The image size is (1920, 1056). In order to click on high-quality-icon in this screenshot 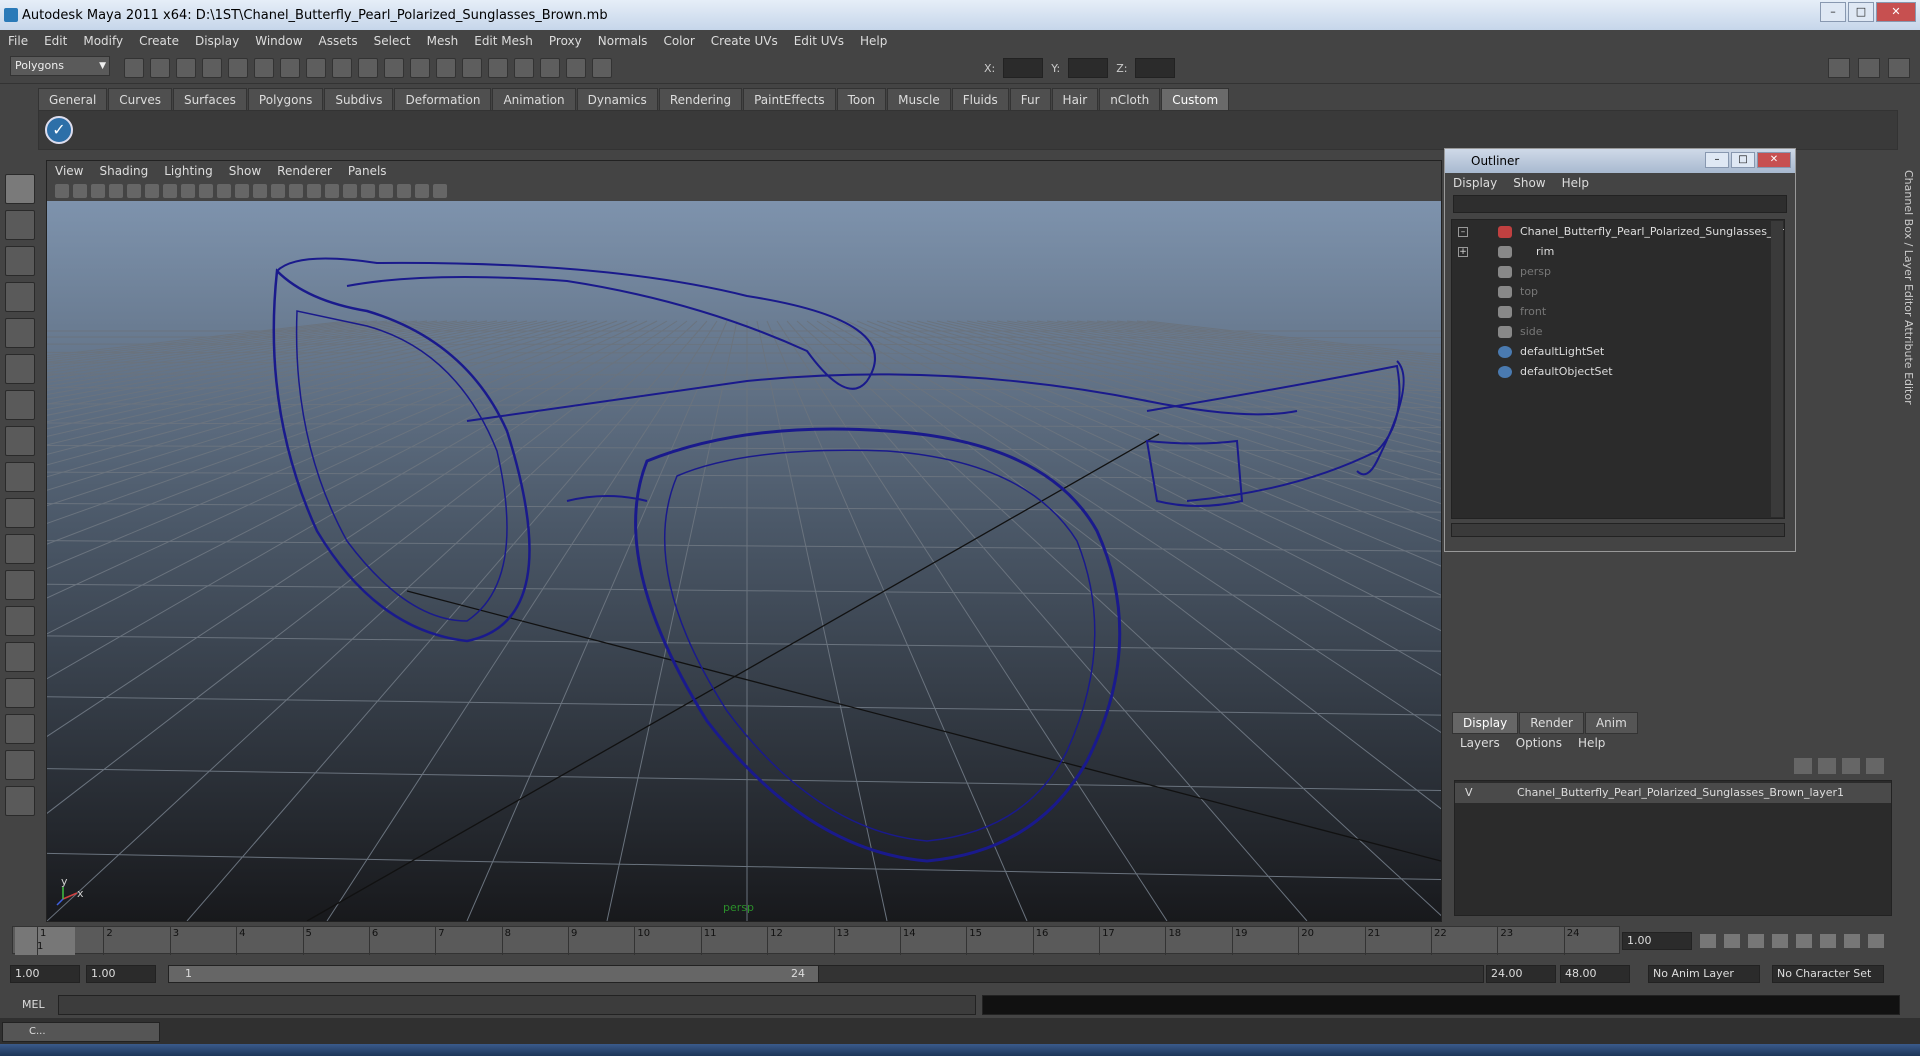, I will do `click(368, 191)`.